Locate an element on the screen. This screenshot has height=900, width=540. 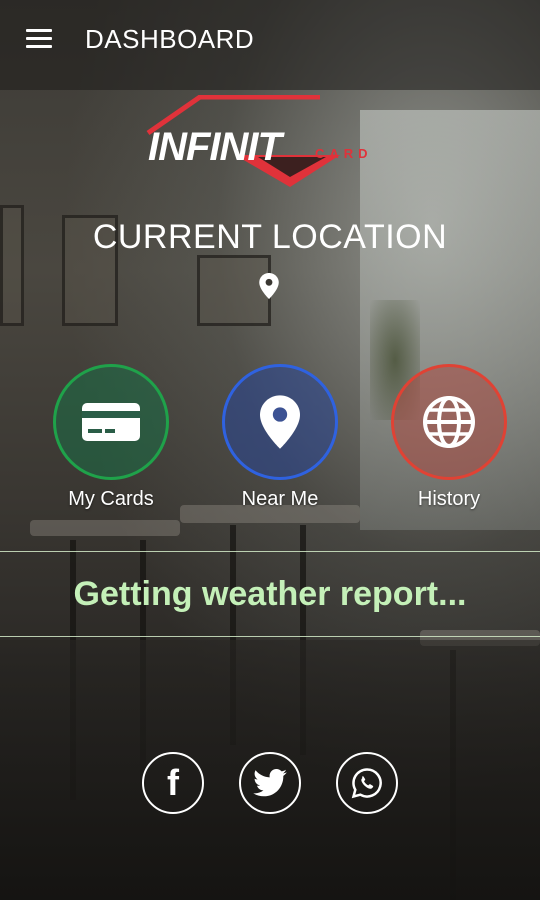
my-cards-button: My Cards is located at coordinates (111, 437).